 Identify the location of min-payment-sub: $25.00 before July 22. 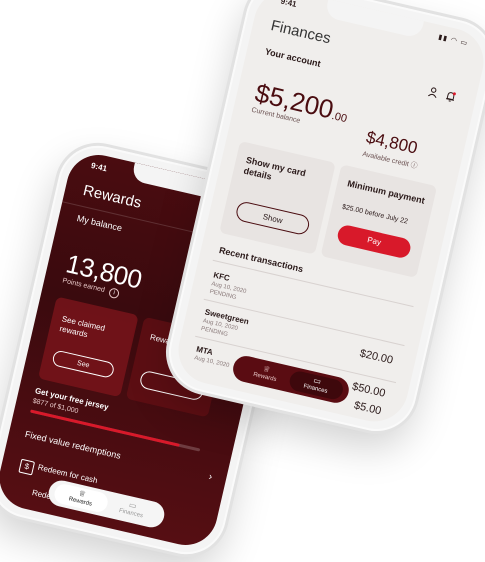
(375, 214).